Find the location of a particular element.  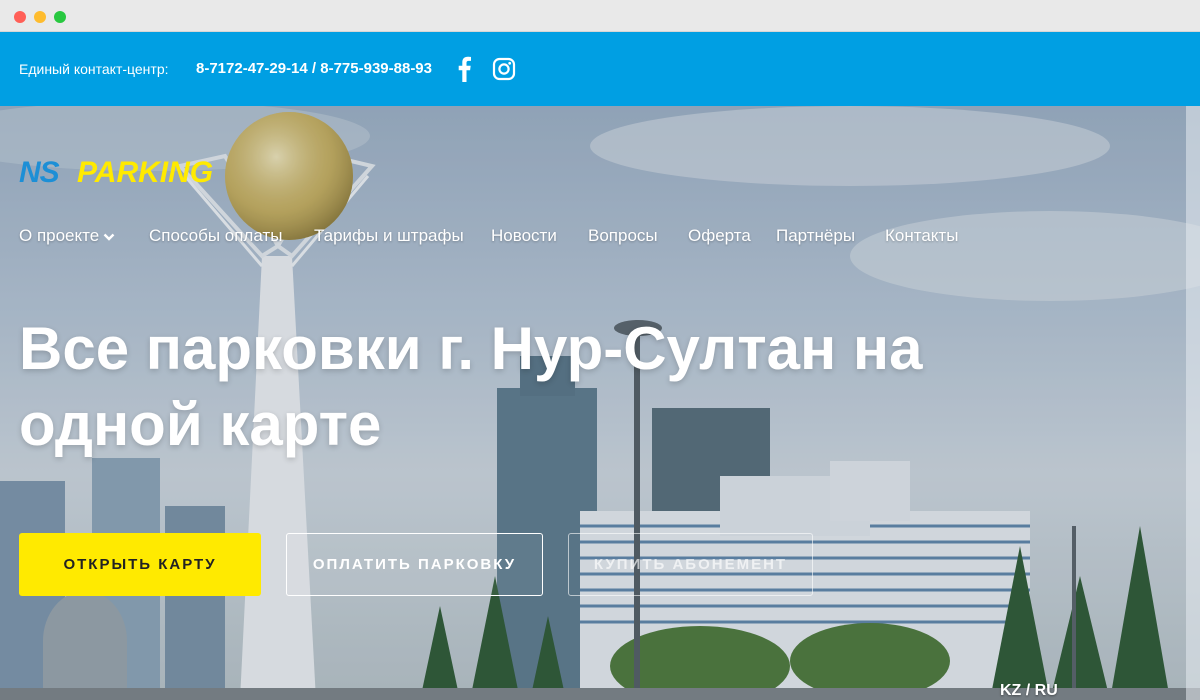

nav-item-payment-methods: Способы оплаты is located at coordinates (215, 236).